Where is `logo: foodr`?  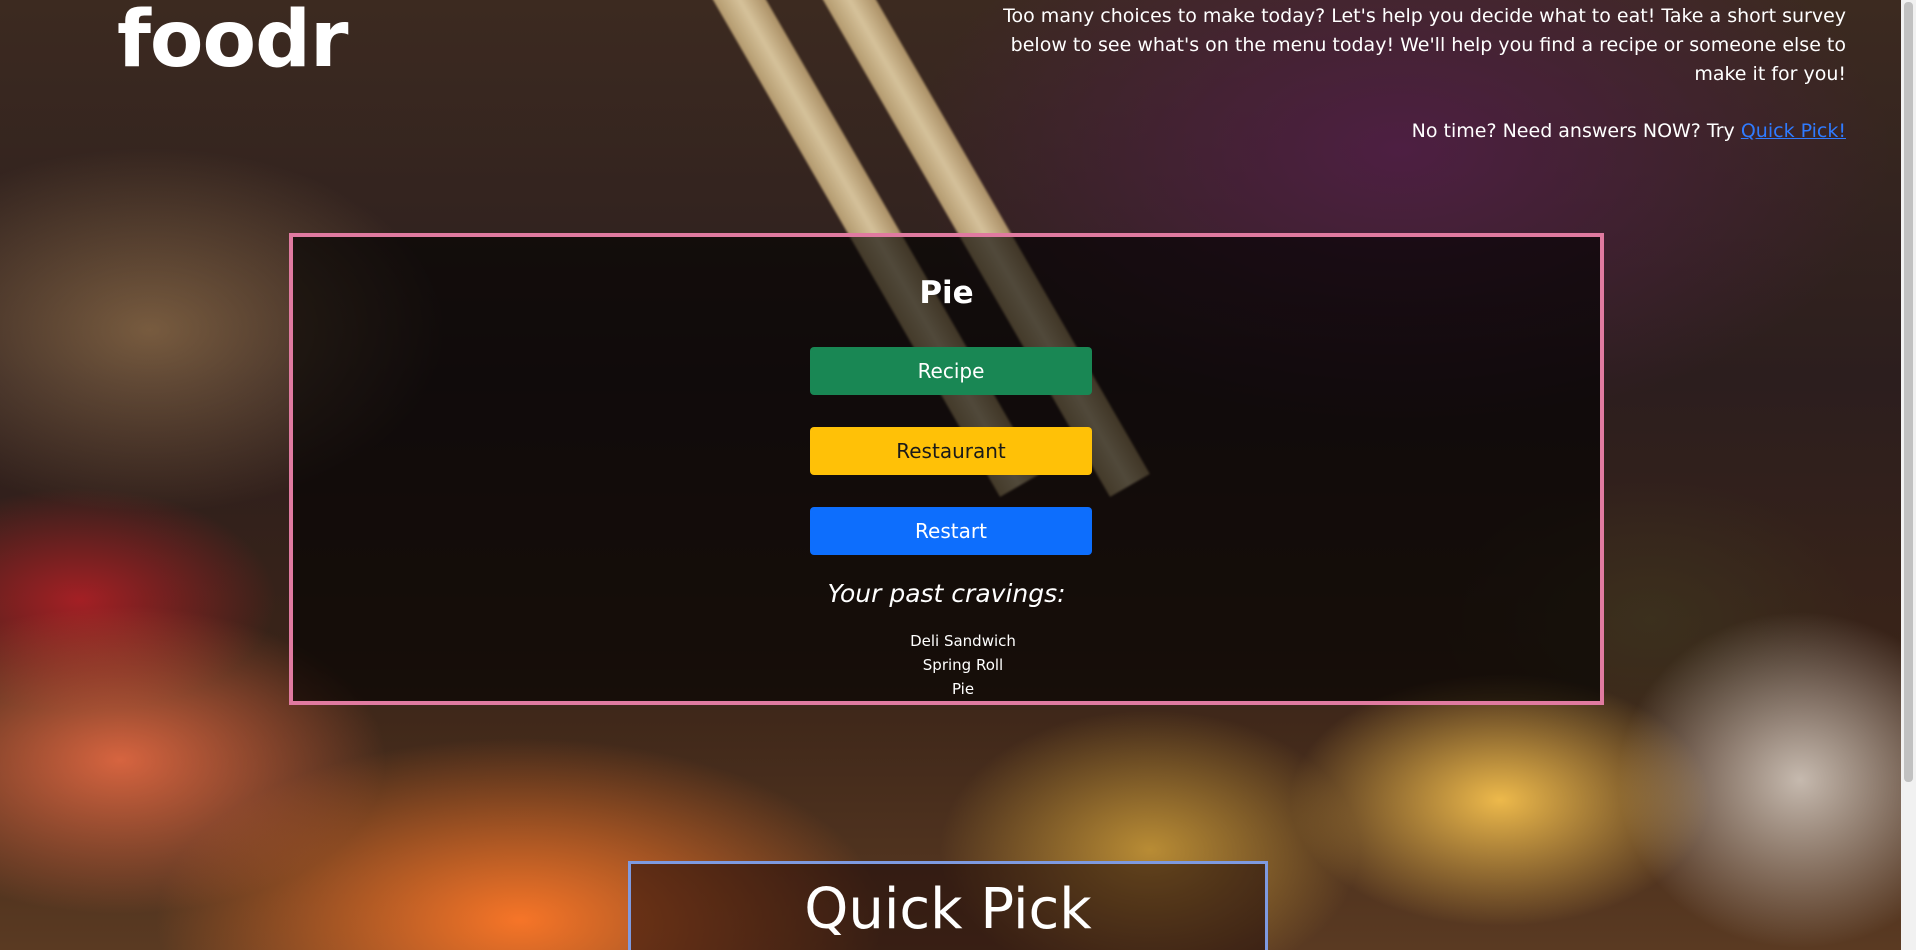
logo: foodr is located at coordinates (232, 42).